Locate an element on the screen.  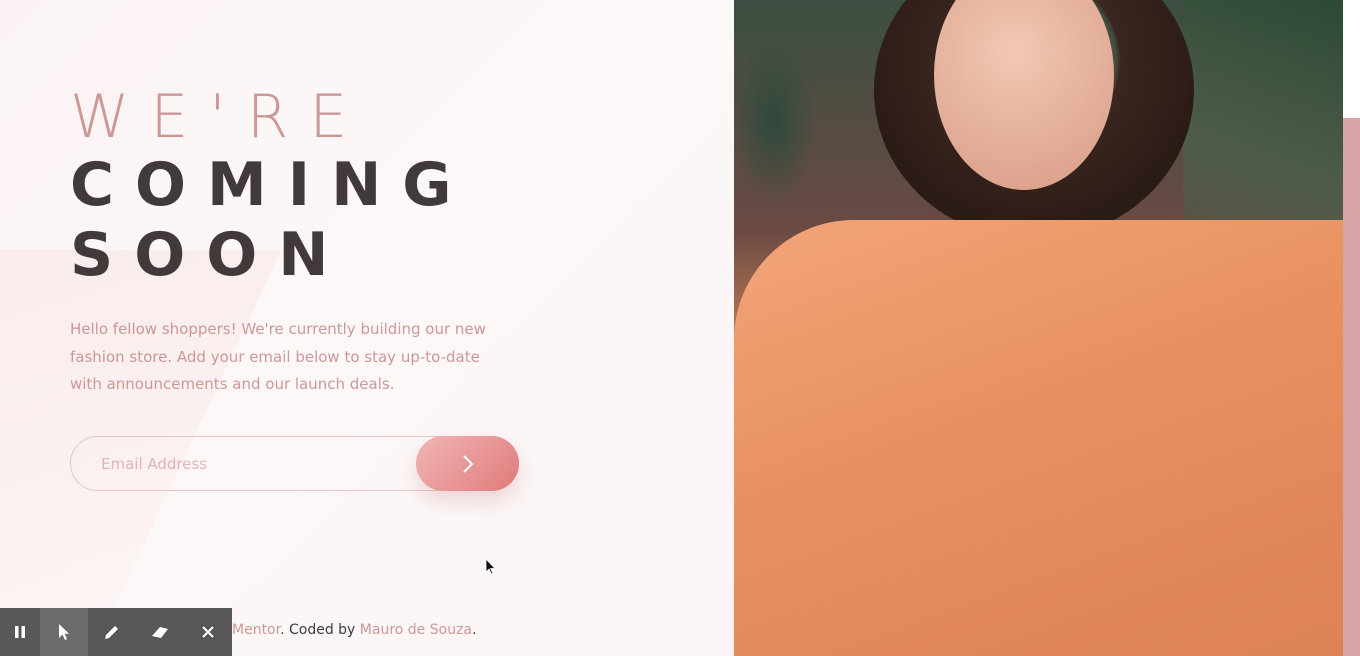
submit-button is located at coordinates (467, 463).